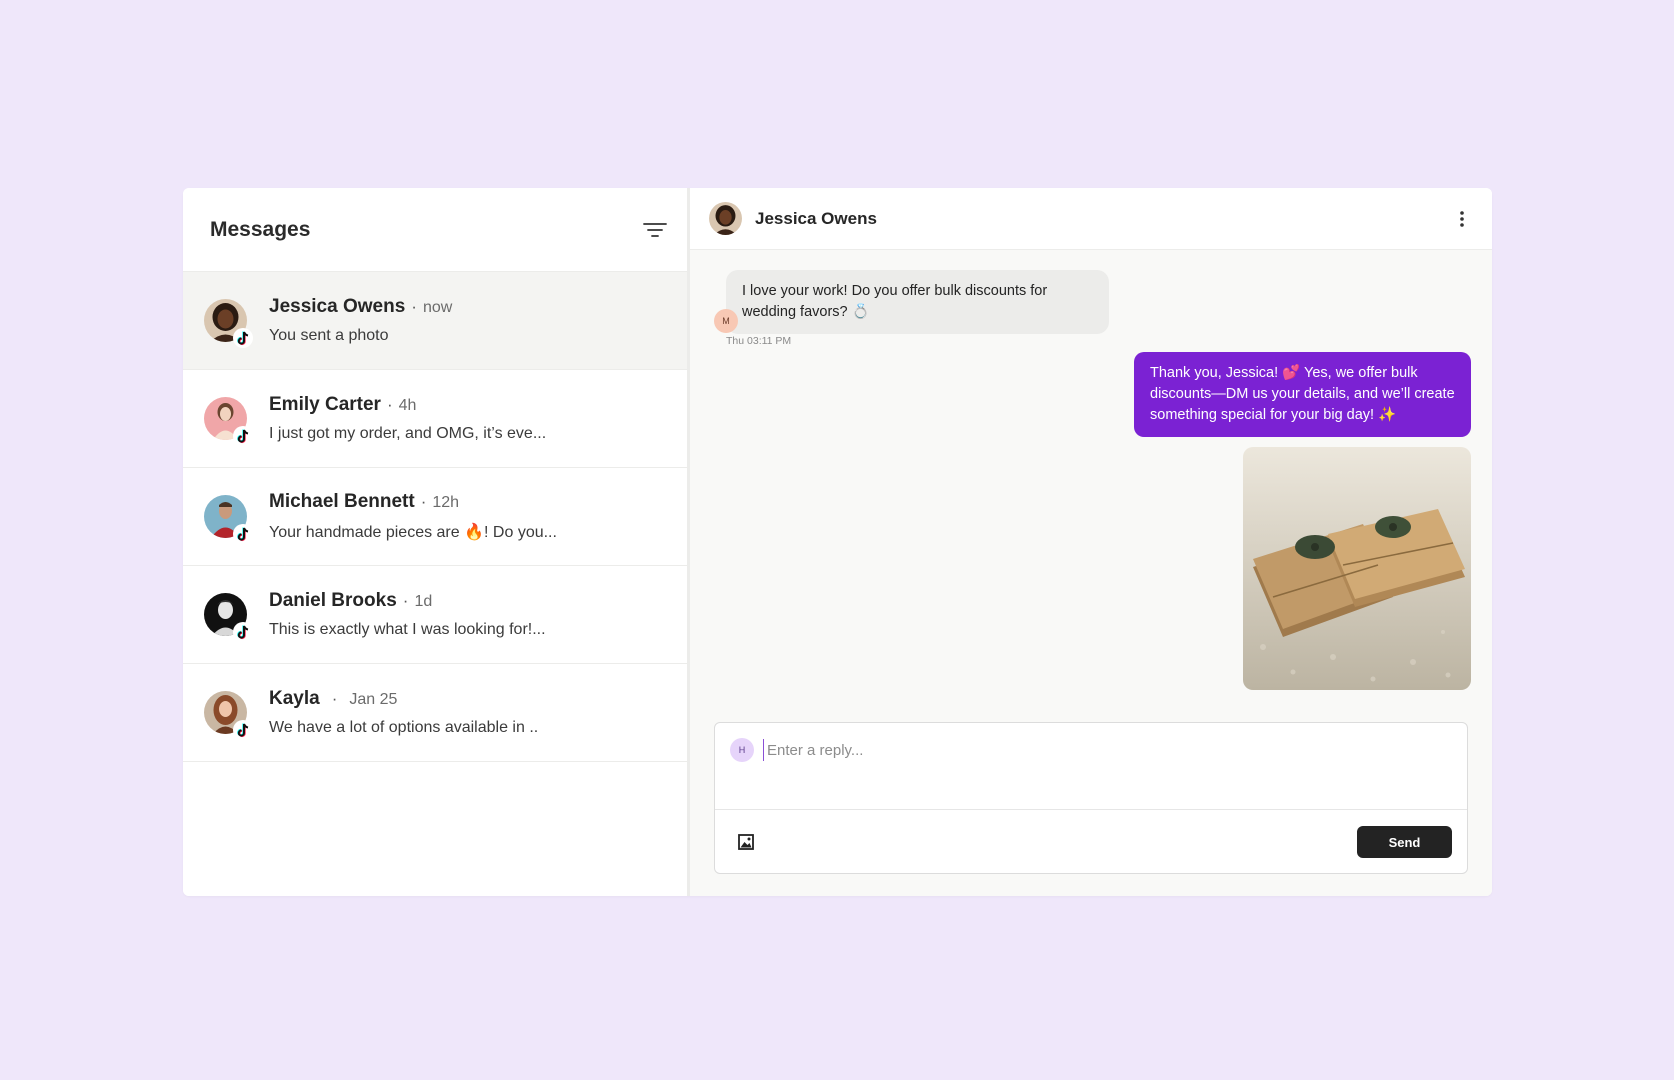 The image size is (1674, 1080). Describe the element at coordinates (1404, 842) in the screenshot. I see `send-button: Send` at that location.